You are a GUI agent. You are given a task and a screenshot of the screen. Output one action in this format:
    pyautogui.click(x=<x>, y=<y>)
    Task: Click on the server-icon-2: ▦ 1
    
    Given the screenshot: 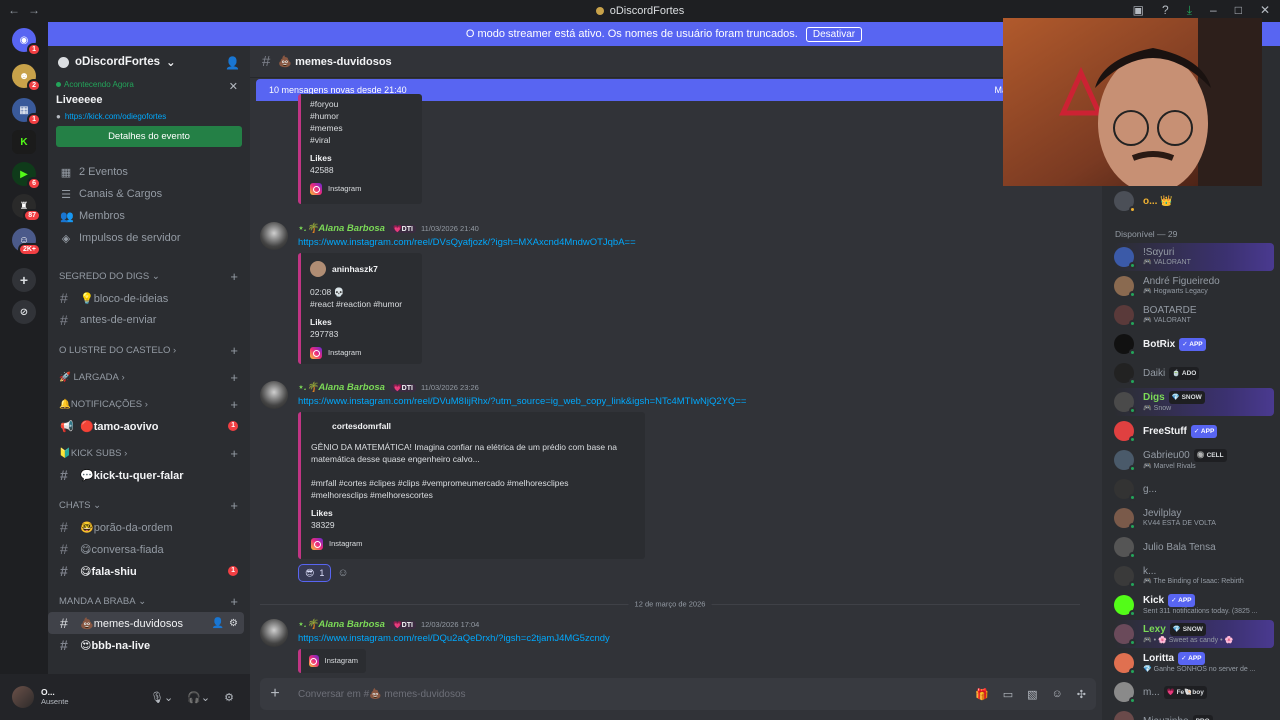 What is the action you would take?
    pyautogui.click(x=26, y=112)
    